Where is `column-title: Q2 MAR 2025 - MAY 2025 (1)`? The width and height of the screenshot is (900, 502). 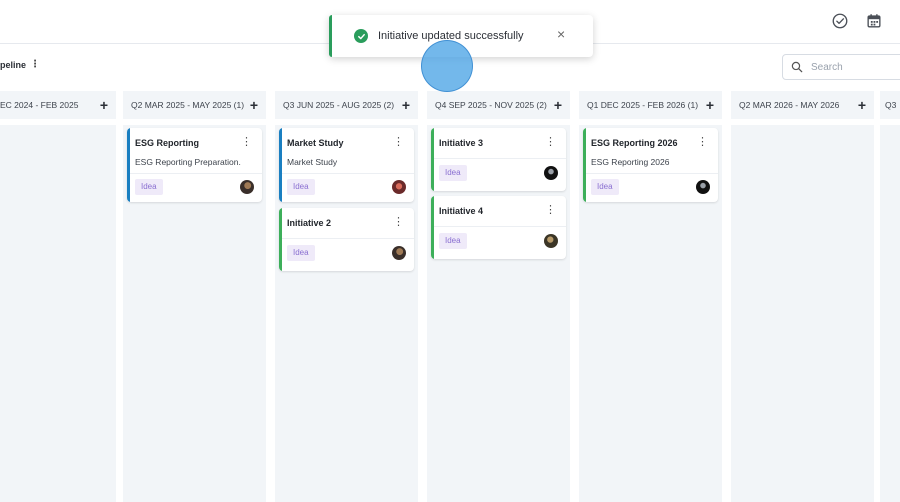 column-title: Q2 MAR 2025 - MAY 2025 (1) is located at coordinates (188, 105).